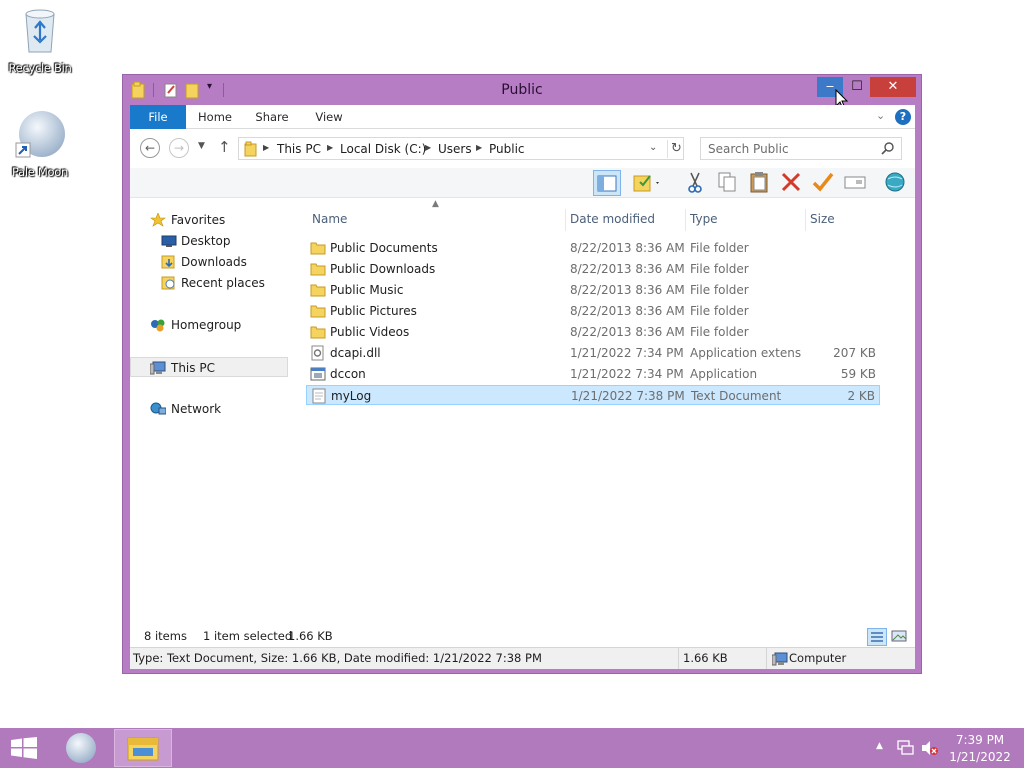 The width and height of the screenshot is (1024, 768). Describe the element at coordinates (150, 148) in the screenshot. I see `back-button: ←` at that location.